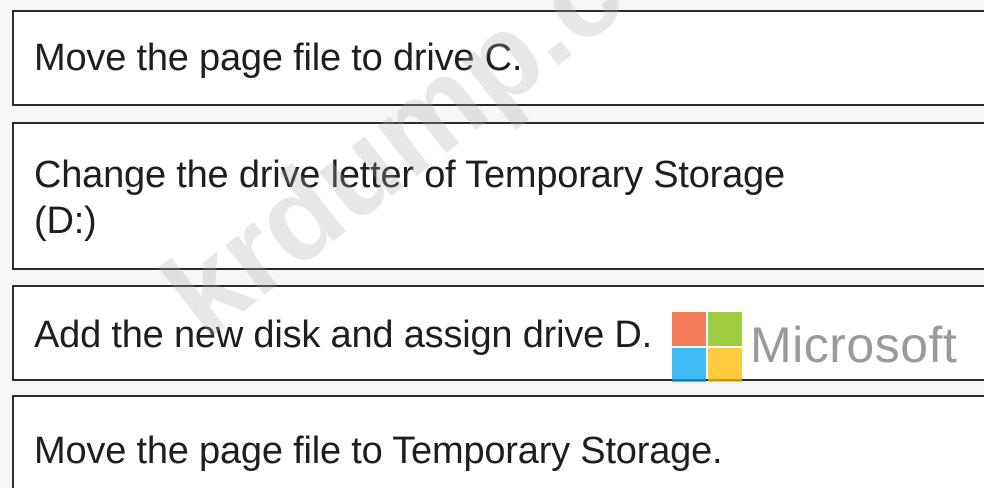 This screenshot has width=984, height=488. What do you see at coordinates (278, 58) in the screenshot?
I see `action-item-label: Move the page file to drive C.` at bounding box center [278, 58].